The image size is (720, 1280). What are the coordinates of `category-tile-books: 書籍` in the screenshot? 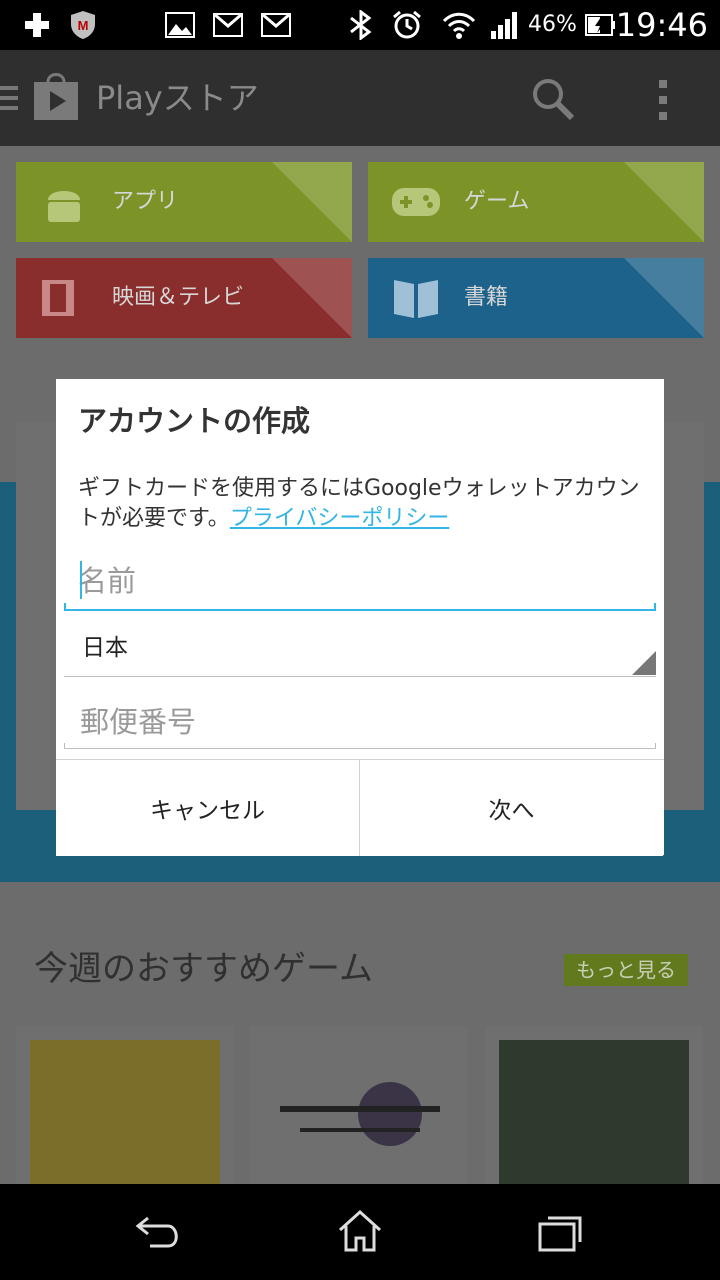 It's located at (536, 298).